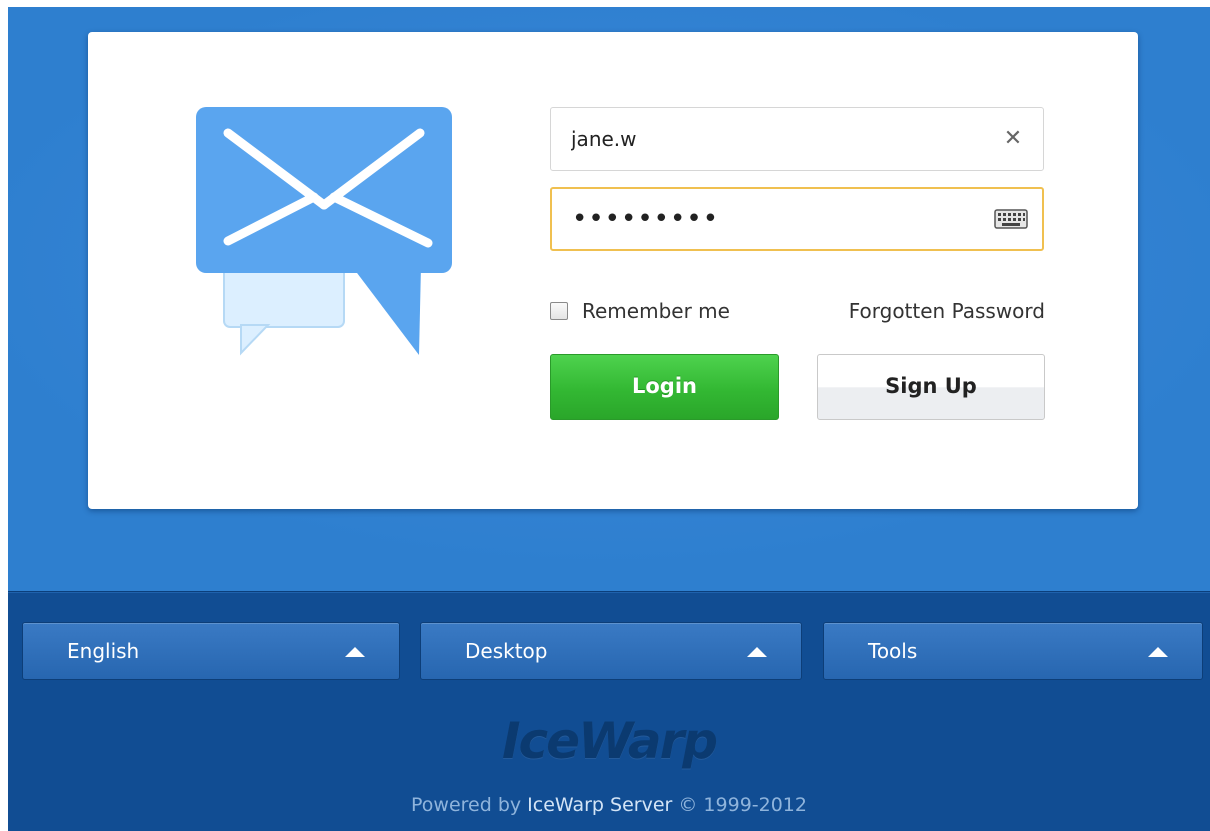 The image size is (1210, 831). Describe the element at coordinates (103, 651) in the screenshot. I see `language-dropdown-label: English` at that location.